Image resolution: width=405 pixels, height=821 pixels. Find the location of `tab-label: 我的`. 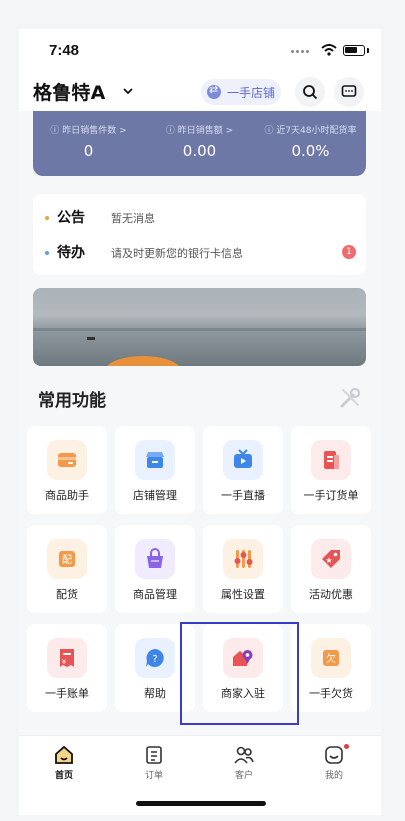

tab-label: 我的 is located at coordinates (333, 776).